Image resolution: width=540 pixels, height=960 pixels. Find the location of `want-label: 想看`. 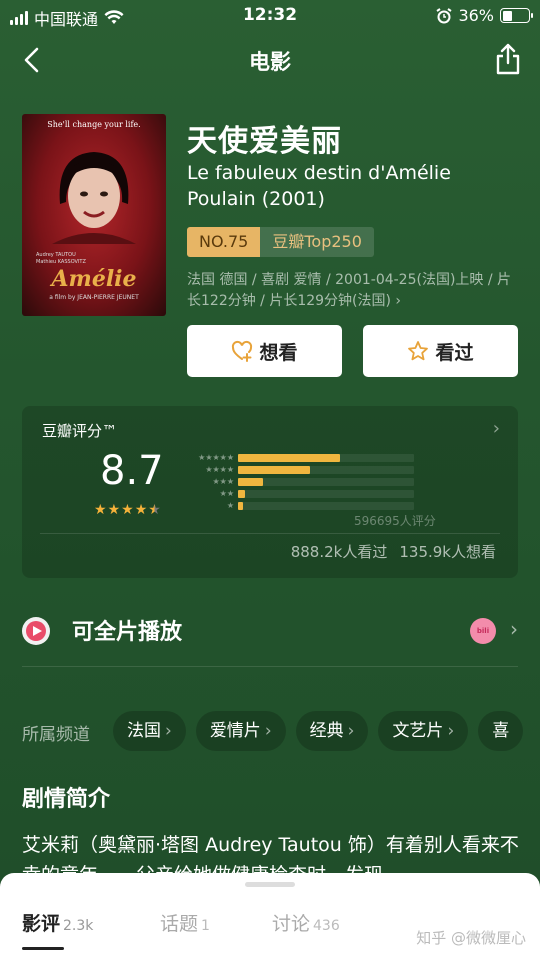

want-label: 想看 is located at coordinates (278, 352).